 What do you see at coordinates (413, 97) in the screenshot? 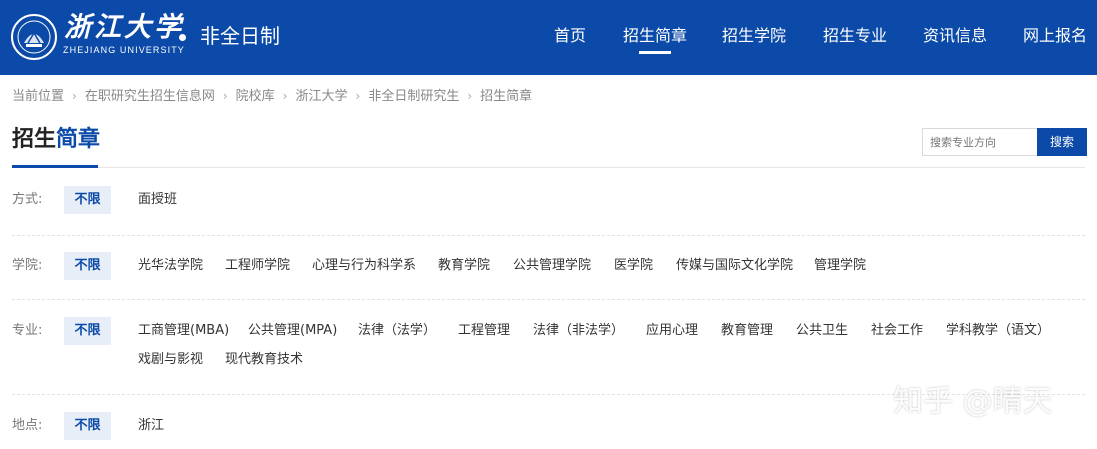
I see `breadcrumb-item-part-time: 非全日制研究生` at bounding box center [413, 97].